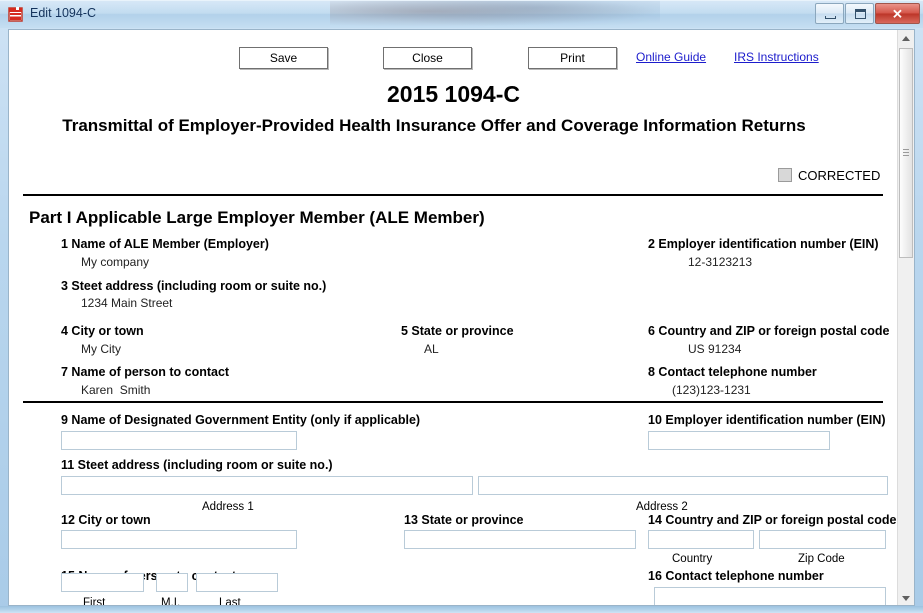  What do you see at coordinates (283, 58) in the screenshot?
I see `save-button: Save` at bounding box center [283, 58].